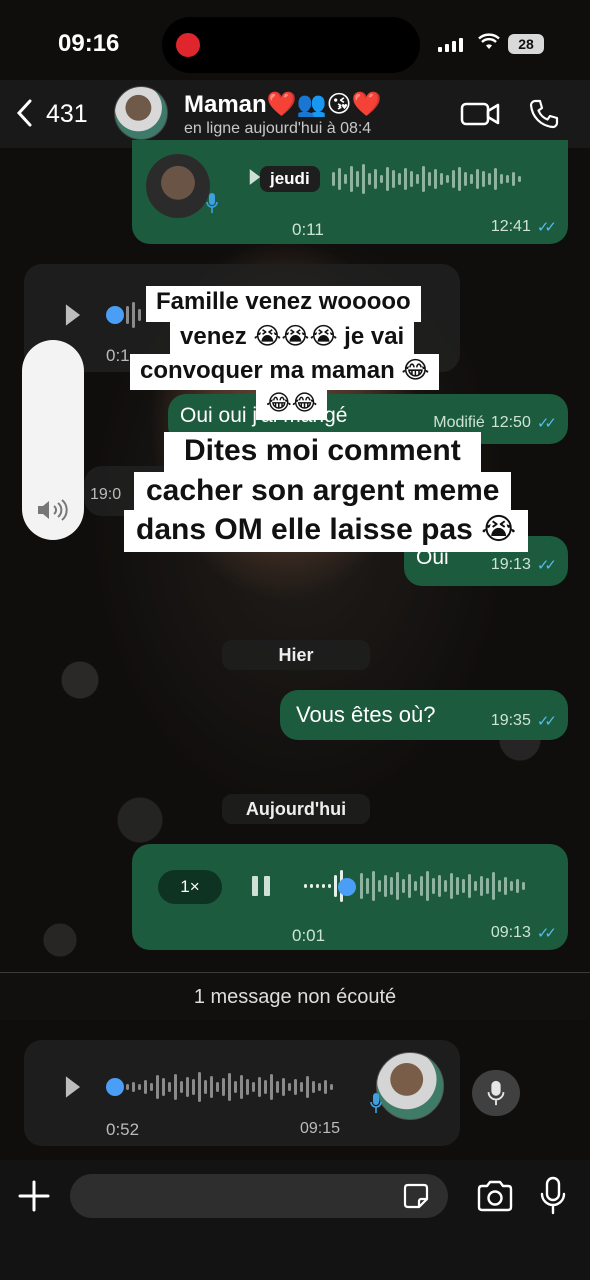 This screenshot has width=590, height=1280. What do you see at coordinates (296, 809) in the screenshot?
I see `day-separator: Aujourd'hui` at bounding box center [296, 809].